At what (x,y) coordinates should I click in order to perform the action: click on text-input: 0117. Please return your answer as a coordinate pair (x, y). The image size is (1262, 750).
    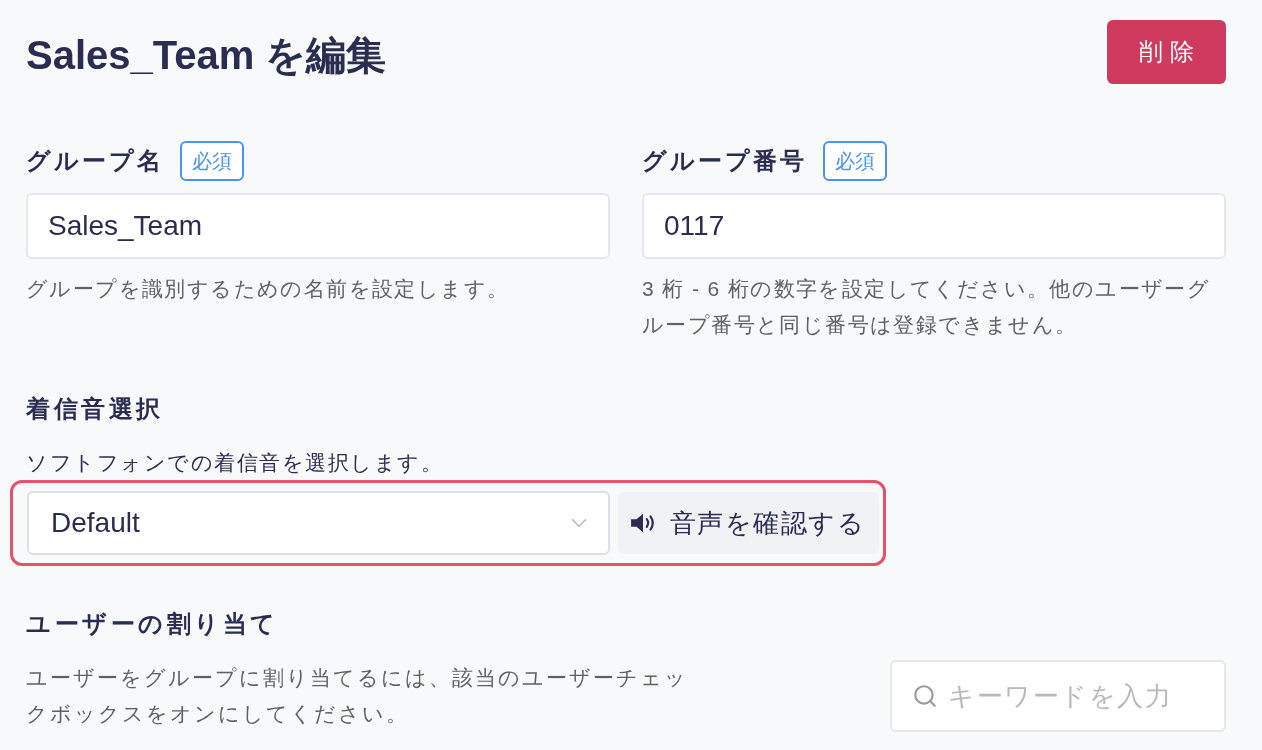
    Looking at the image, I should click on (934, 226).